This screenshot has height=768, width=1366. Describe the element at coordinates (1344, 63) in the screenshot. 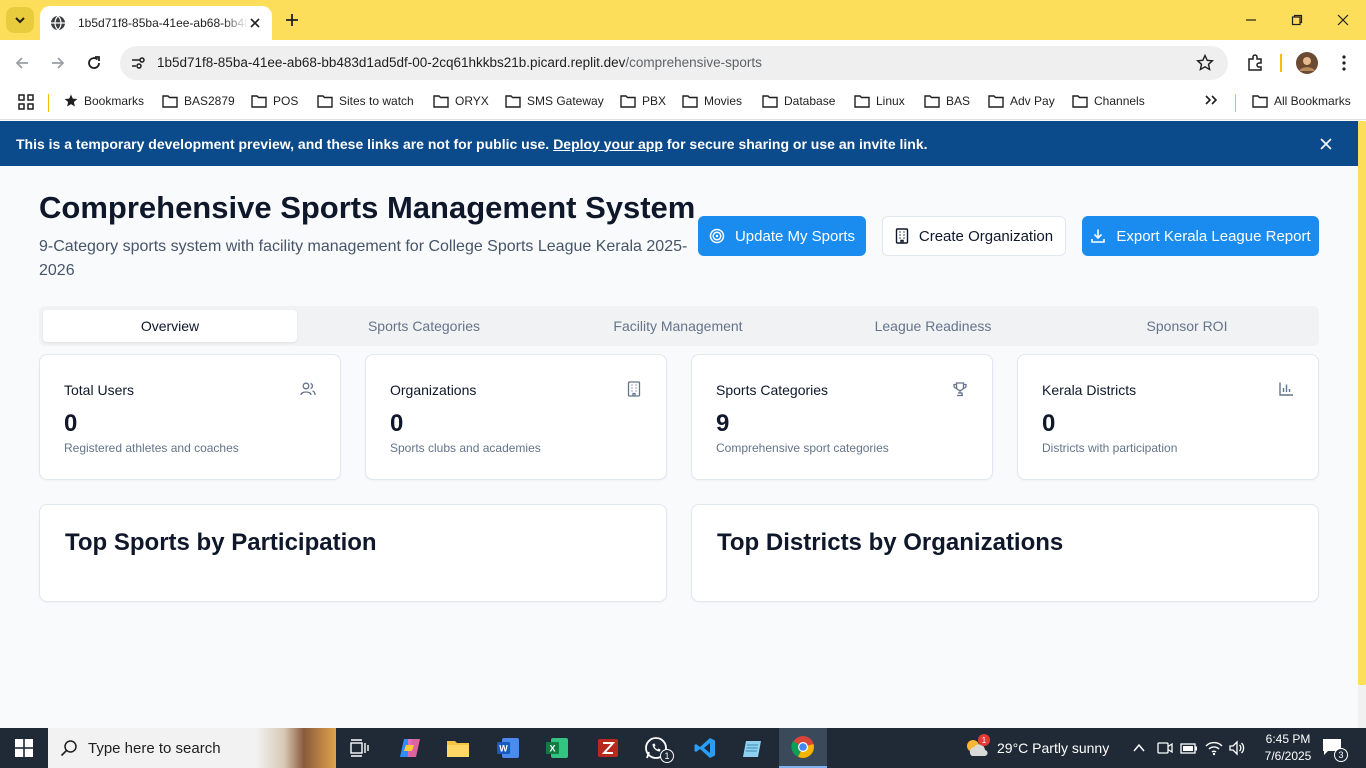

I see `menu-icon` at that location.